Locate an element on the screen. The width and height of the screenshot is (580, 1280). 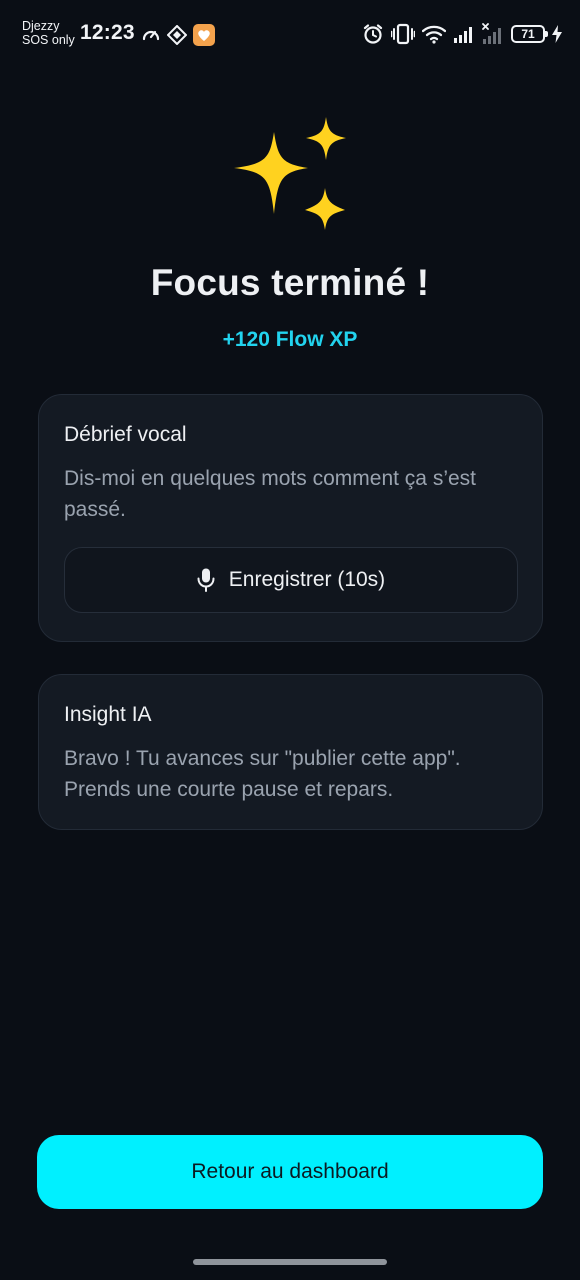
sparkles-icon is located at coordinates (290, 173).